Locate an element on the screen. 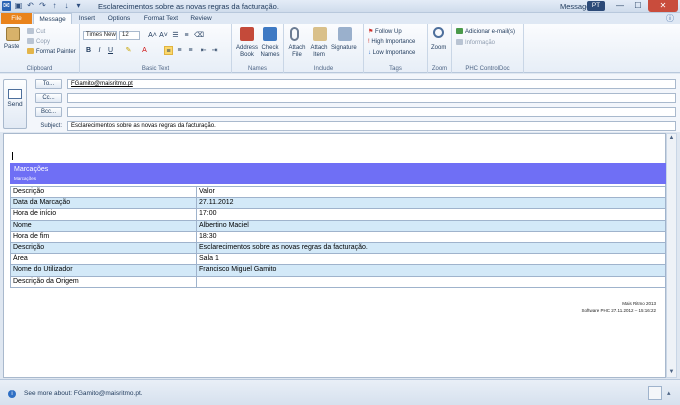 This screenshot has height=405, width=680. body-scrollbar: ▲ ▼ is located at coordinates (671, 255).